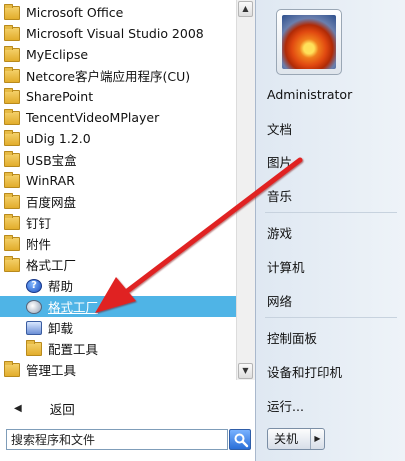  I want to click on control-panel-link: 控制面板, so click(330, 337).